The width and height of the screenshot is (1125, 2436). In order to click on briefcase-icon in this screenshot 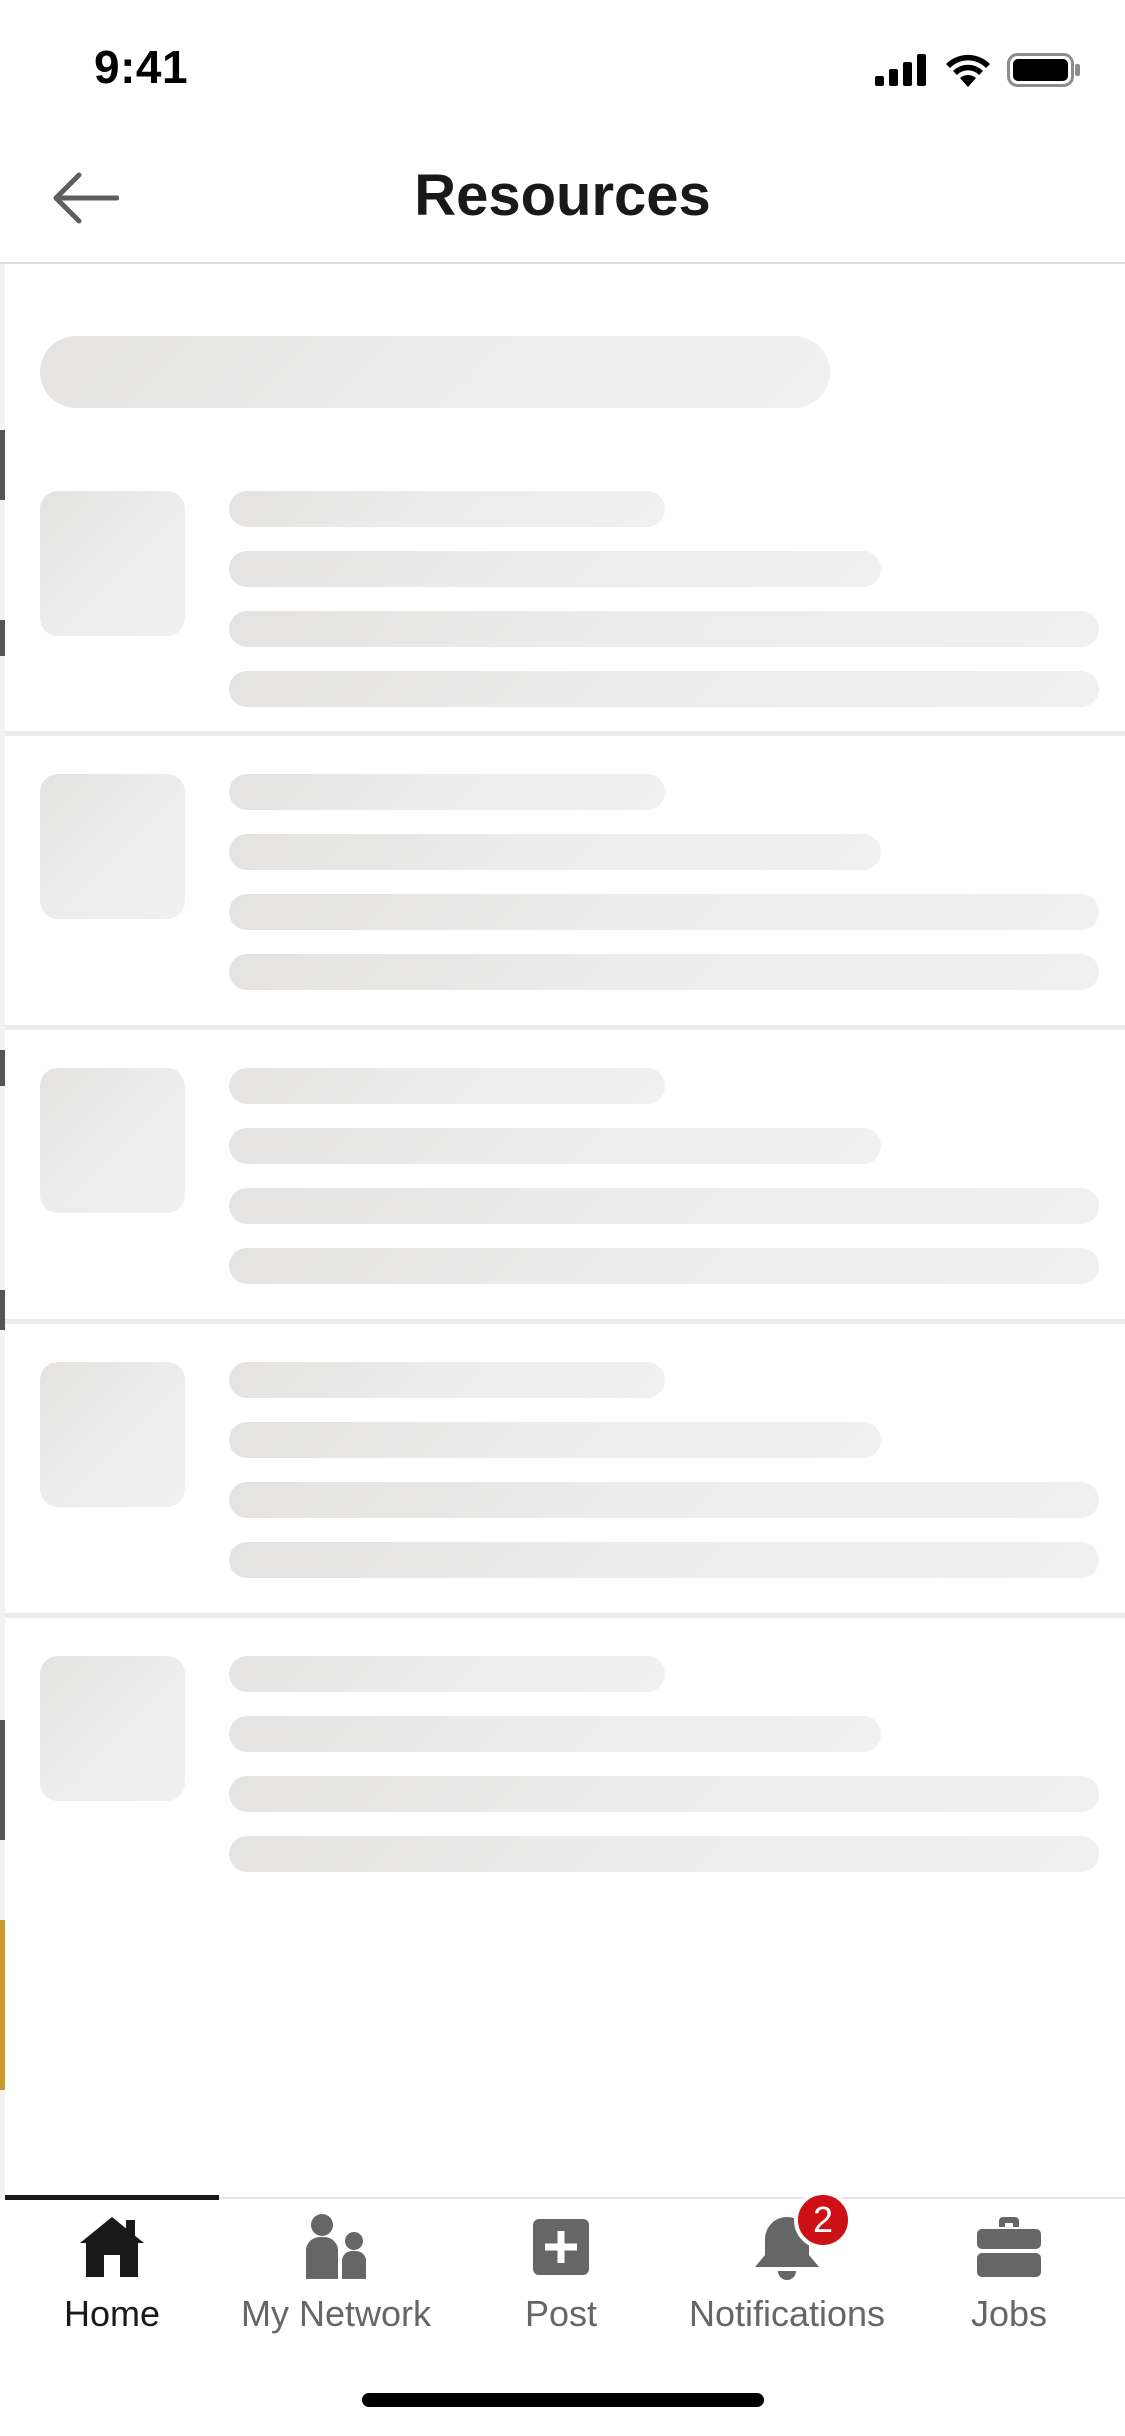, I will do `click(1009, 2247)`.